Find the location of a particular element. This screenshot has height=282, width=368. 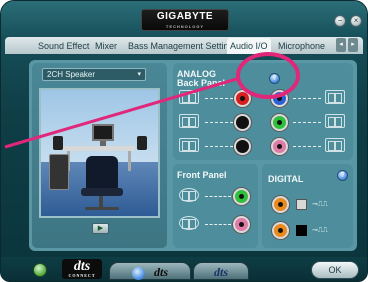

speaker-config-select: 2CH Speaker ▾ is located at coordinates (94, 74).